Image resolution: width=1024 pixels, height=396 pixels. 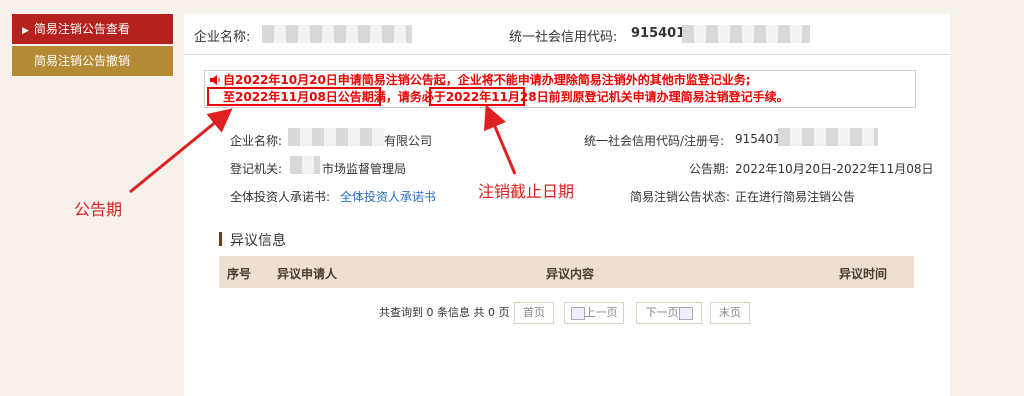 What do you see at coordinates (307, 274) in the screenshot?
I see `column-header-applicant: 异议申请人` at bounding box center [307, 274].